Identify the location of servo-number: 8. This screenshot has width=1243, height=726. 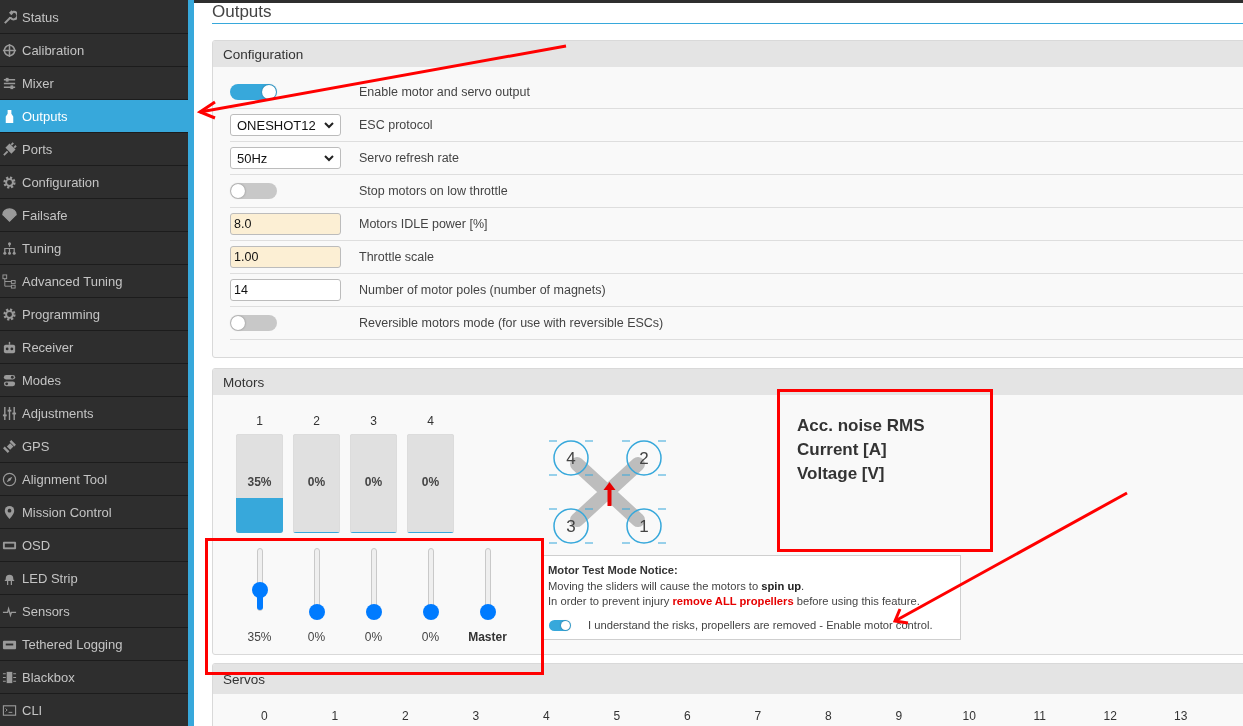
(828, 716).